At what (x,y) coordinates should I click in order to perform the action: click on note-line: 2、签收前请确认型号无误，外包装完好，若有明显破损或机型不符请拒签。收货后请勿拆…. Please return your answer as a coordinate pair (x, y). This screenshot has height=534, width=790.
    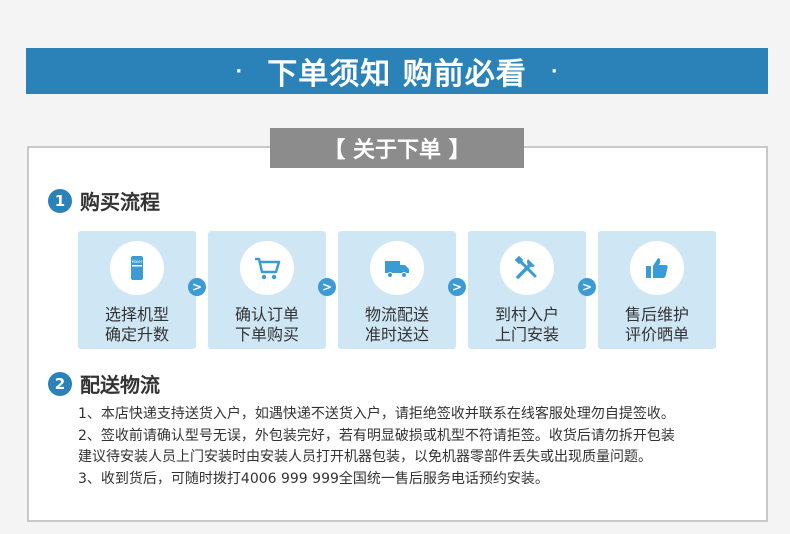
    Looking at the image, I should click on (376, 435).